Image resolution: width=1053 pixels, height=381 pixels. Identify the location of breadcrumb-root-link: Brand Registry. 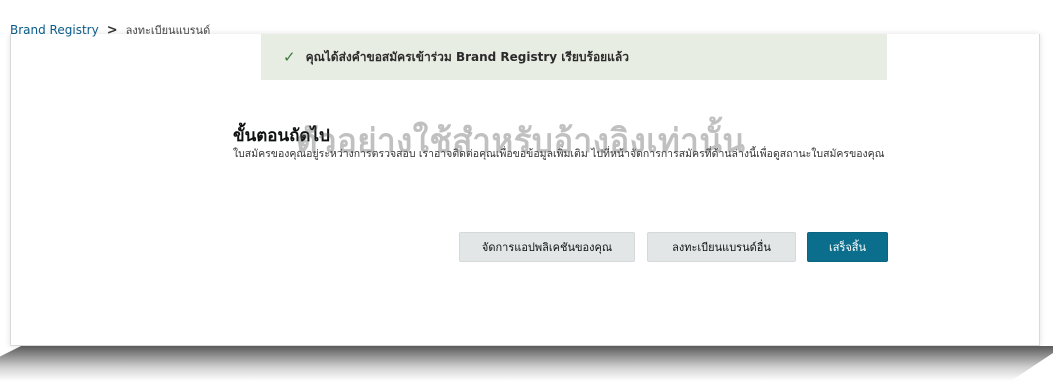
(54, 30).